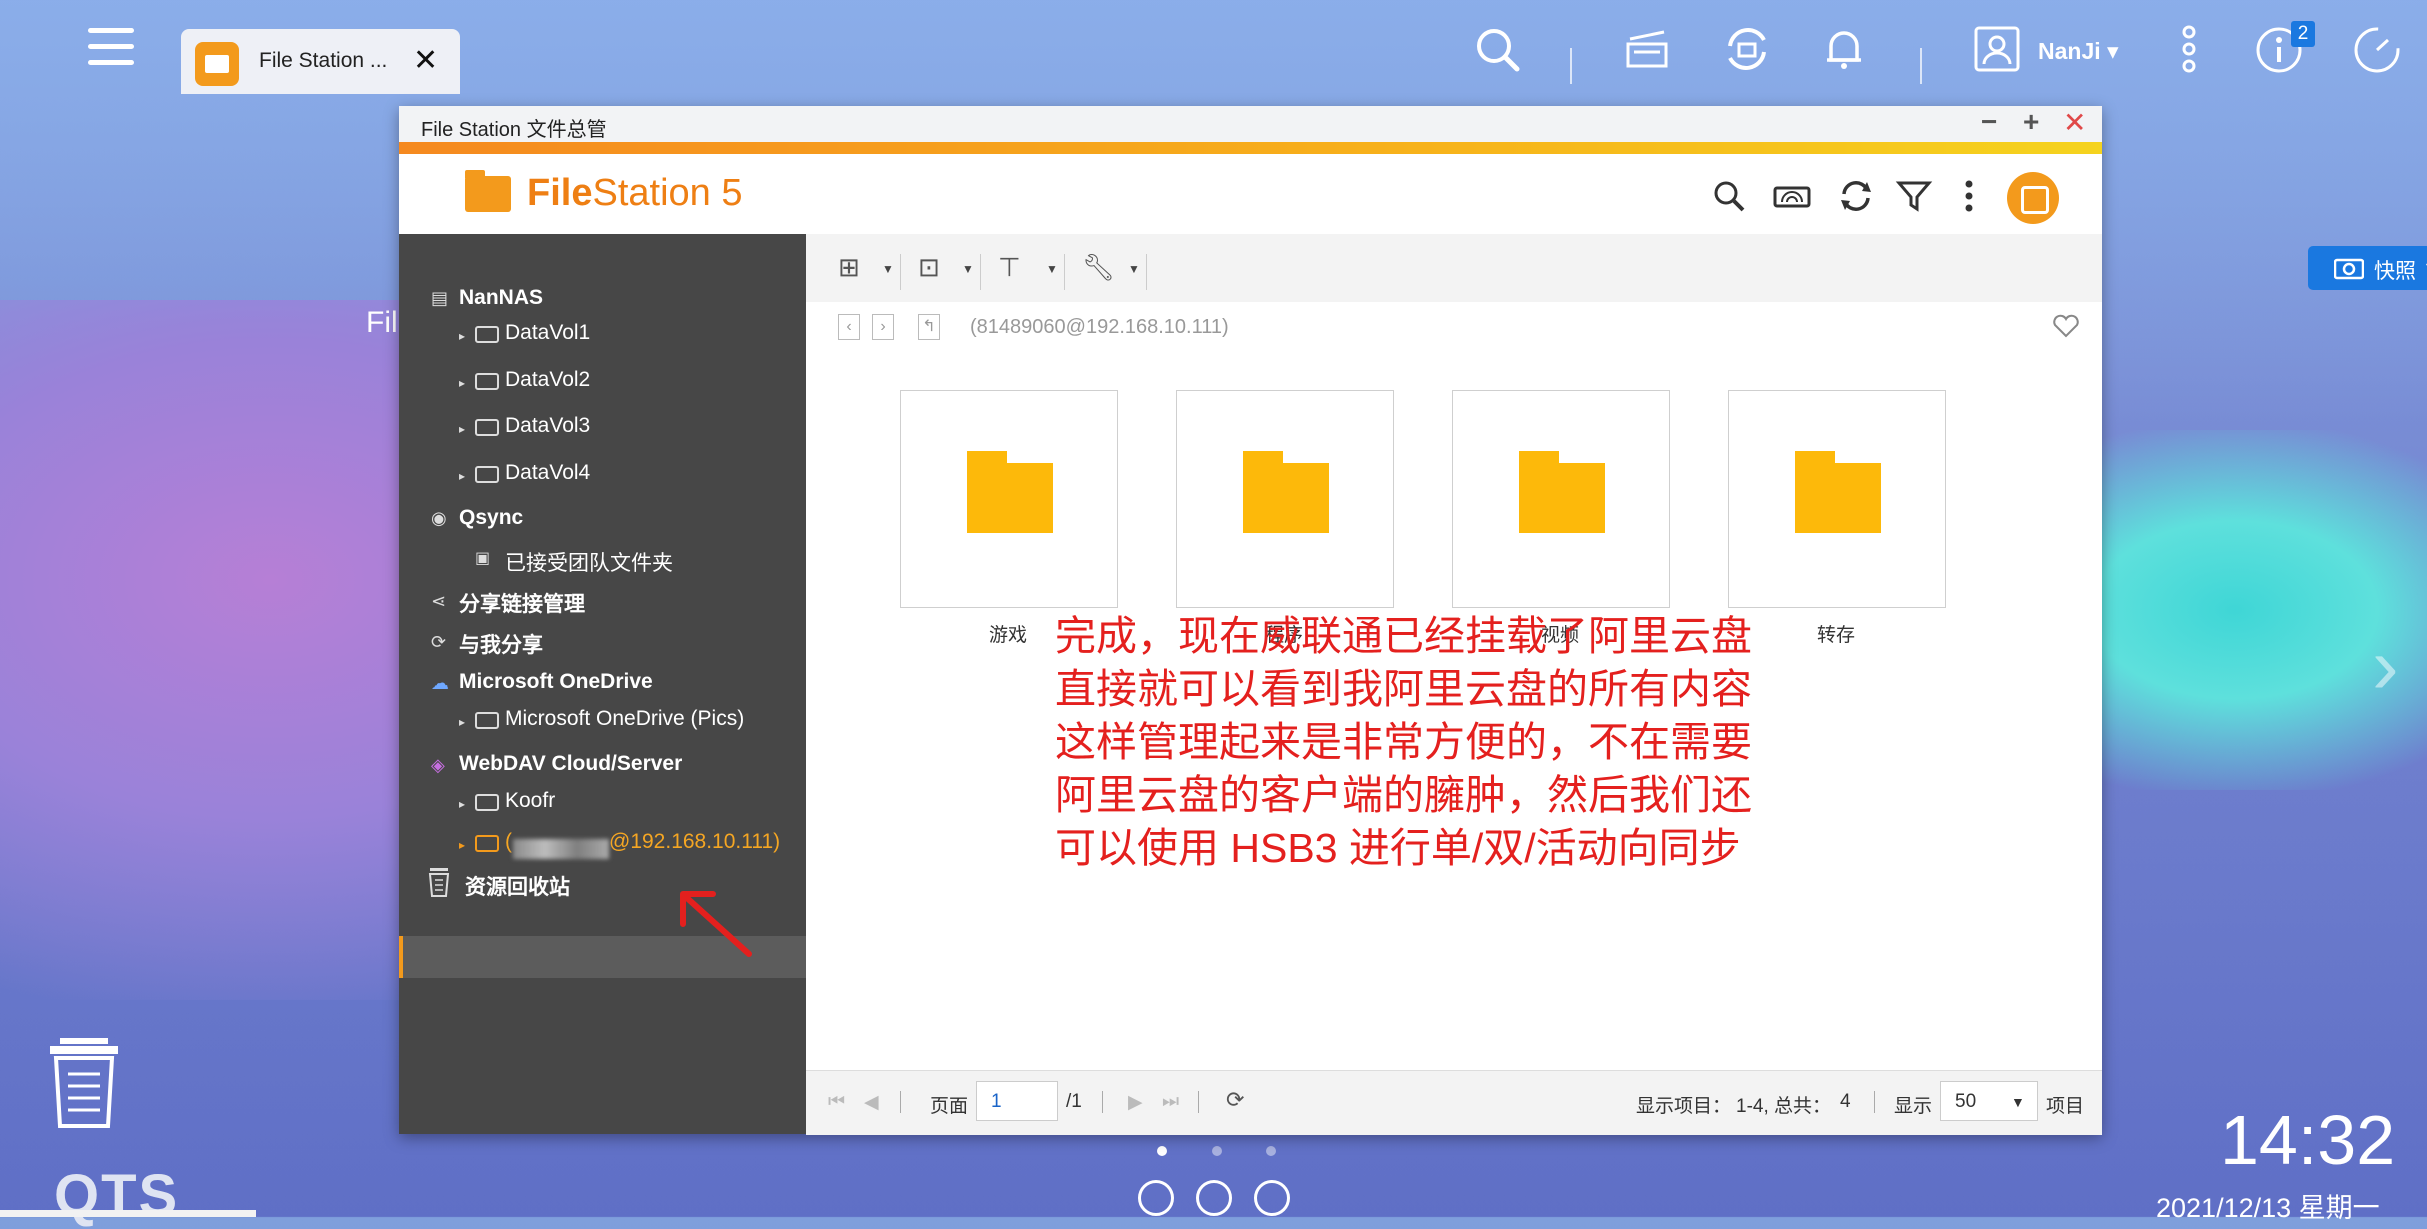 This screenshot has width=2427, height=1229. What do you see at coordinates (2069, 51) in the screenshot?
I see `user-name: NanJi` at bounding box center [2069, 51].